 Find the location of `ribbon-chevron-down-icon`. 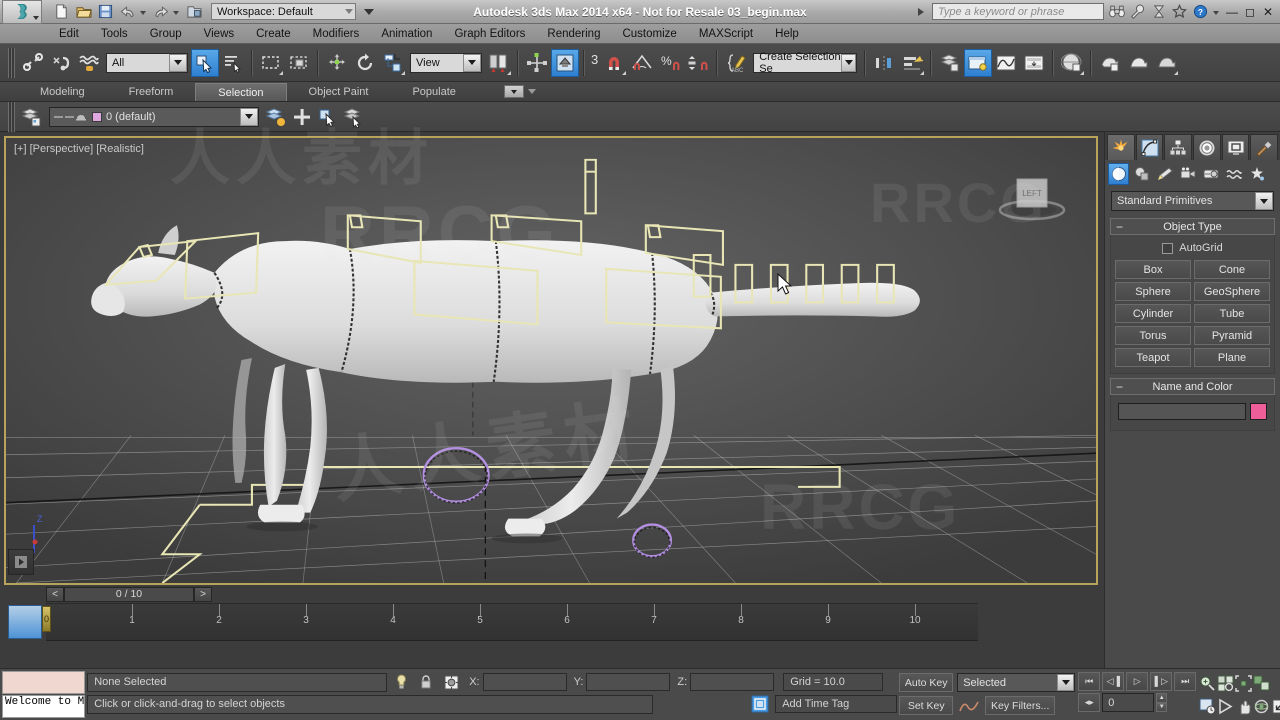

ribbon-chevron-down-icon is located at coordinates (531, 91).